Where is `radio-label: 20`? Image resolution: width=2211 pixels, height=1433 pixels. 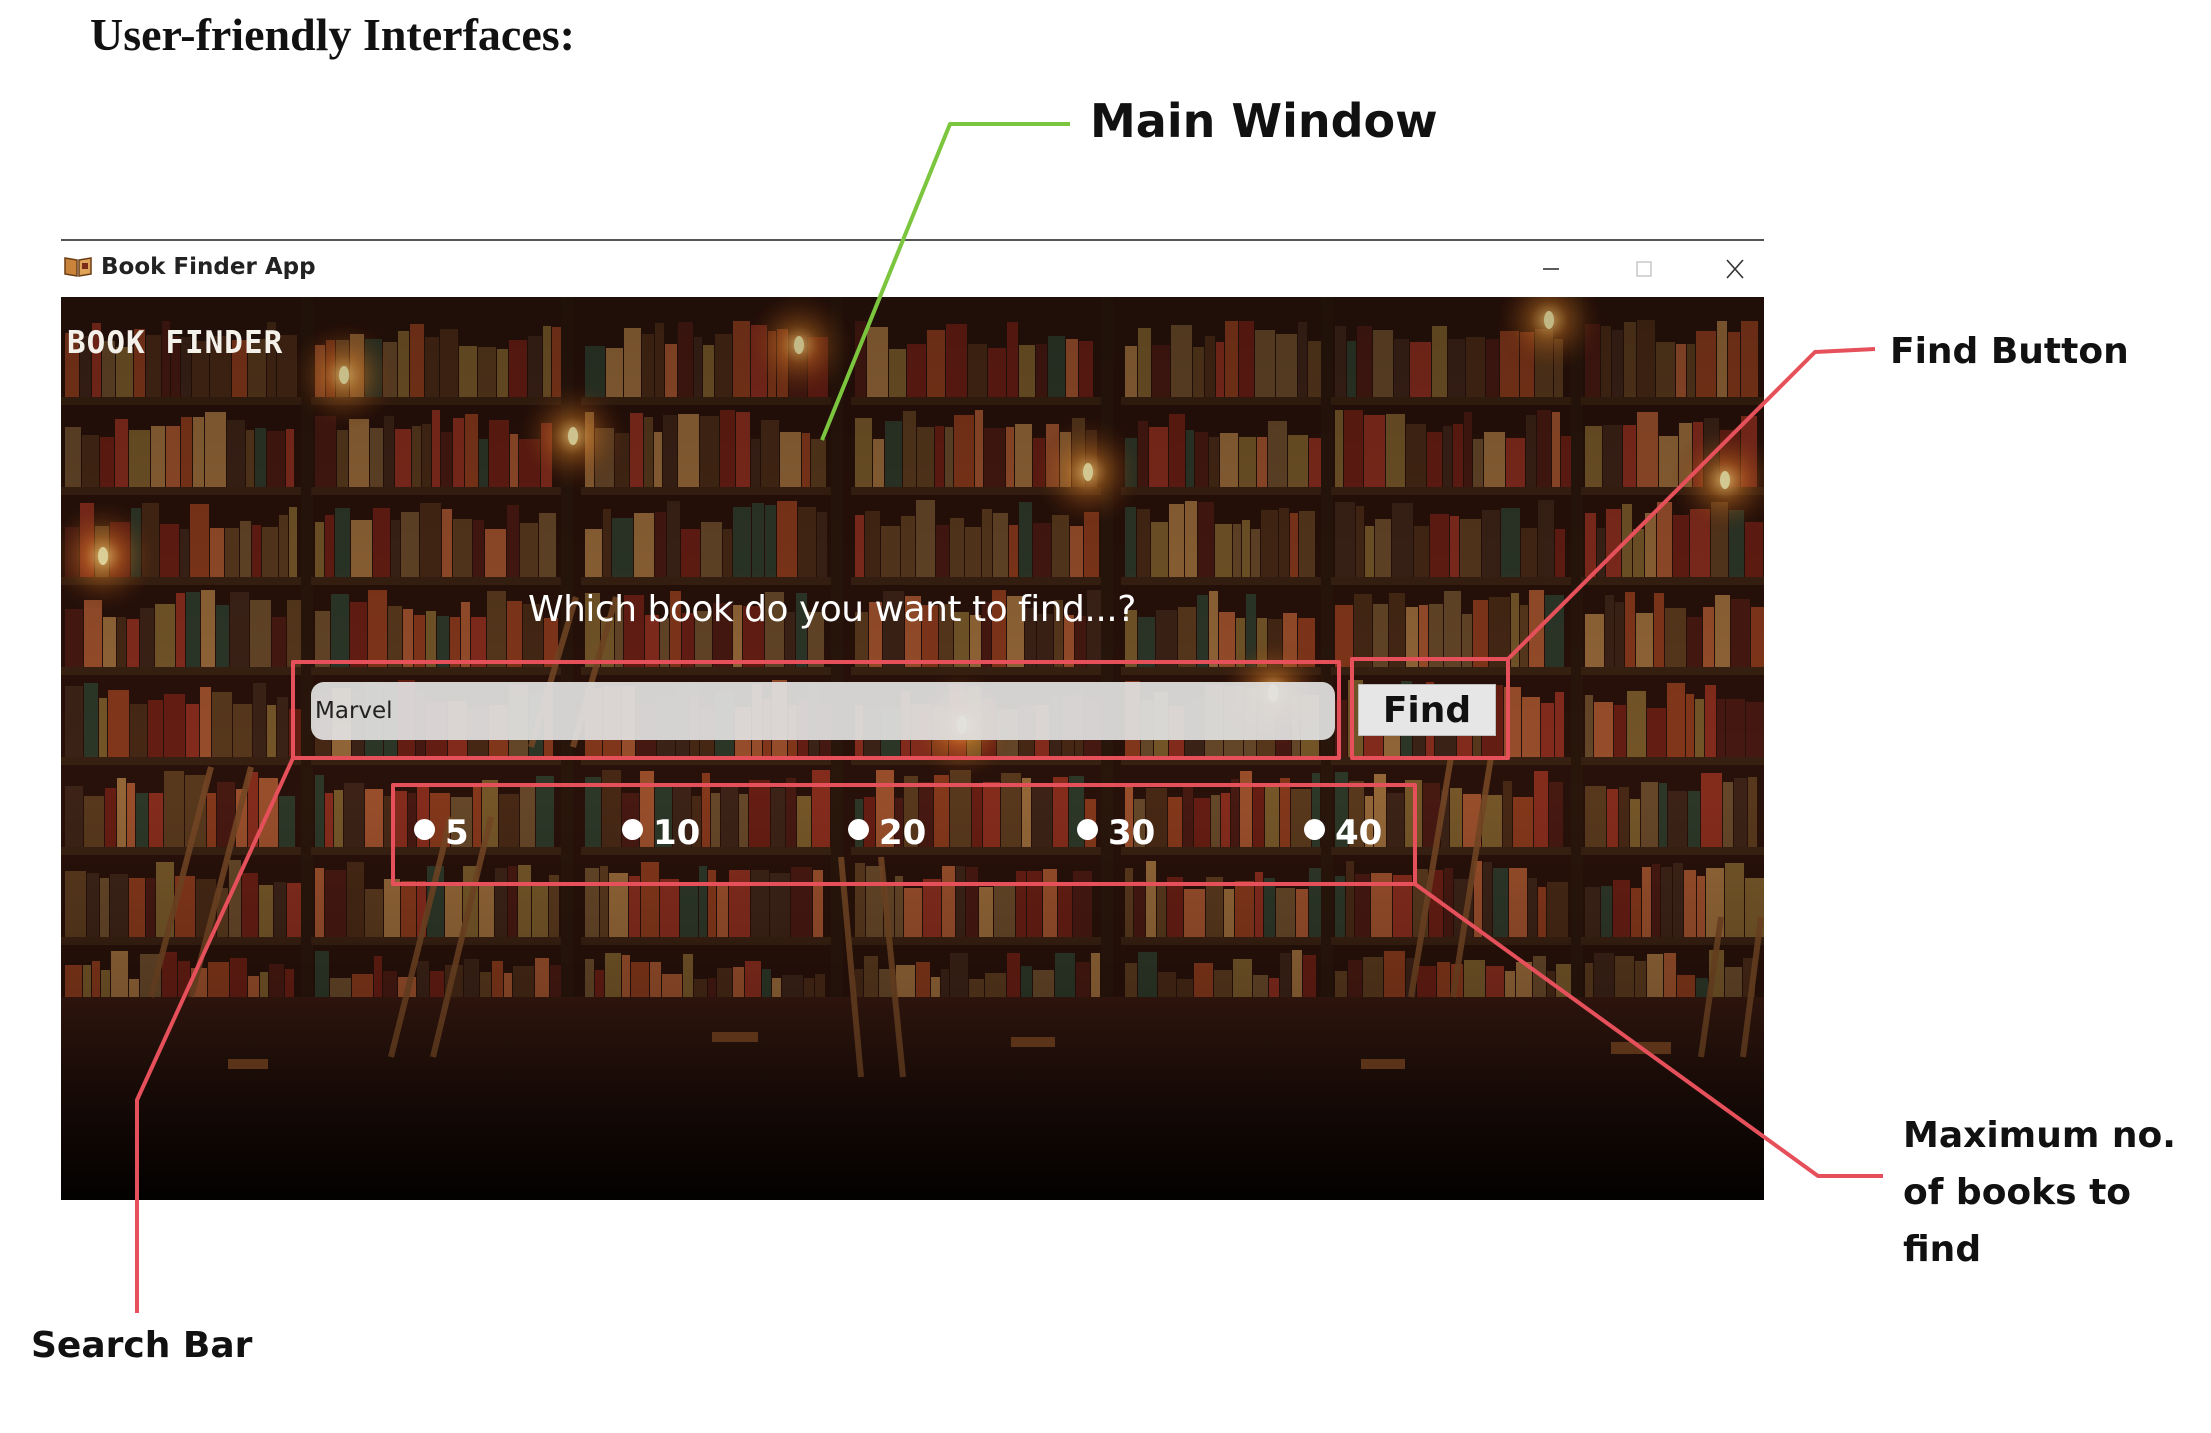
radio-label: 20 is located at coordinates (903, 833).